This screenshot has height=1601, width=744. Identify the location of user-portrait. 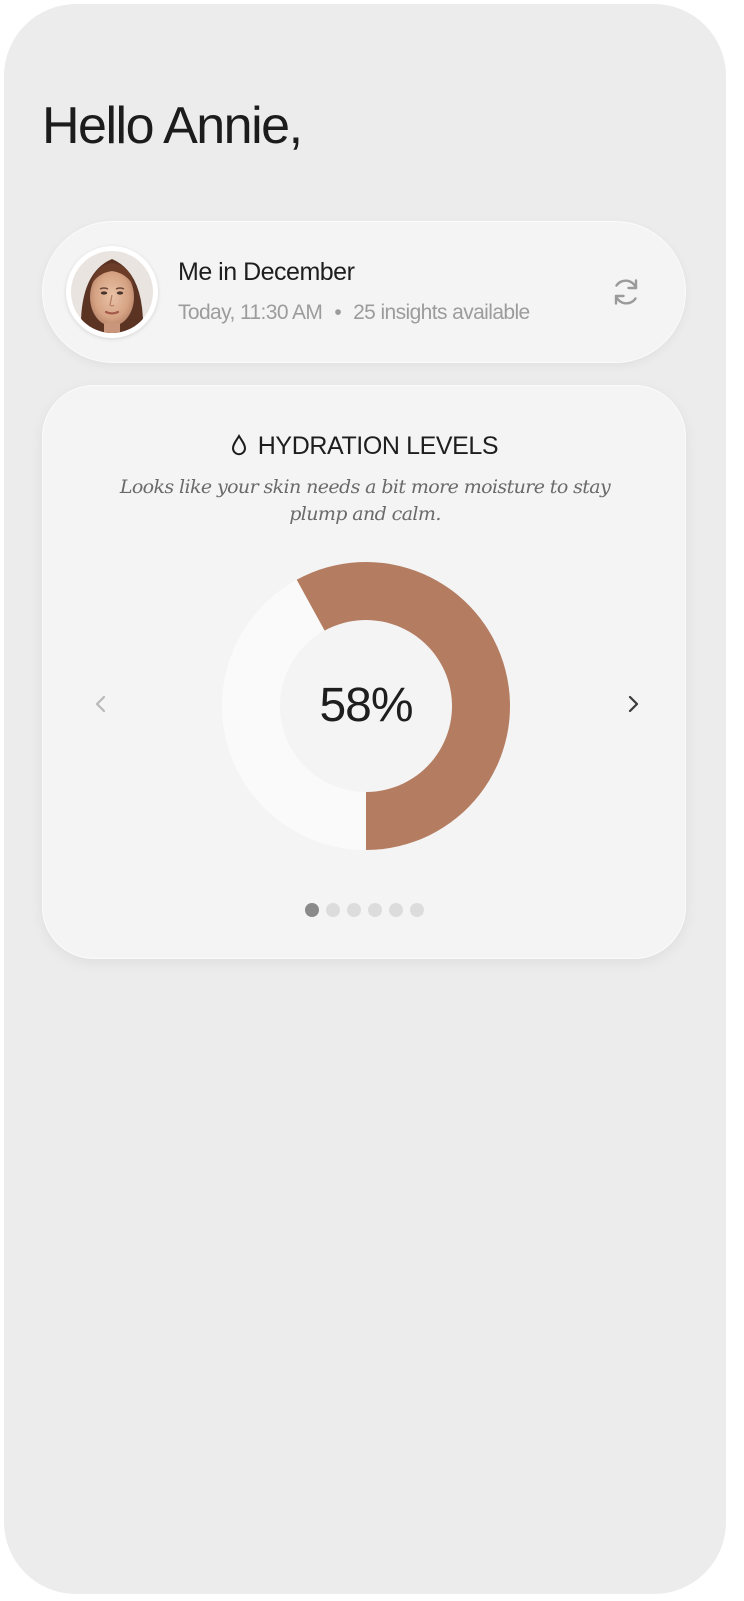
(112, 292).